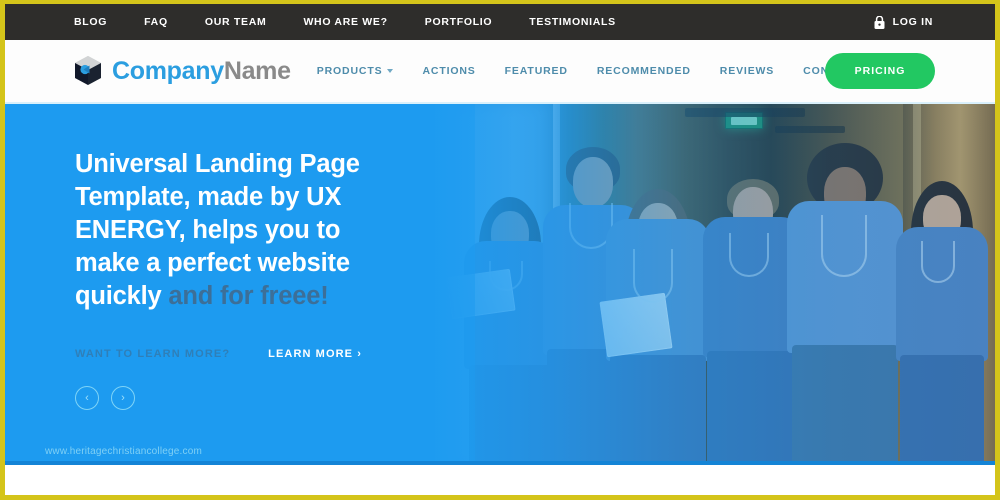  Describe the element at coordinates (245, 296) in the screenshot. I see `hero-headline-dim: and for freee!` at that location.